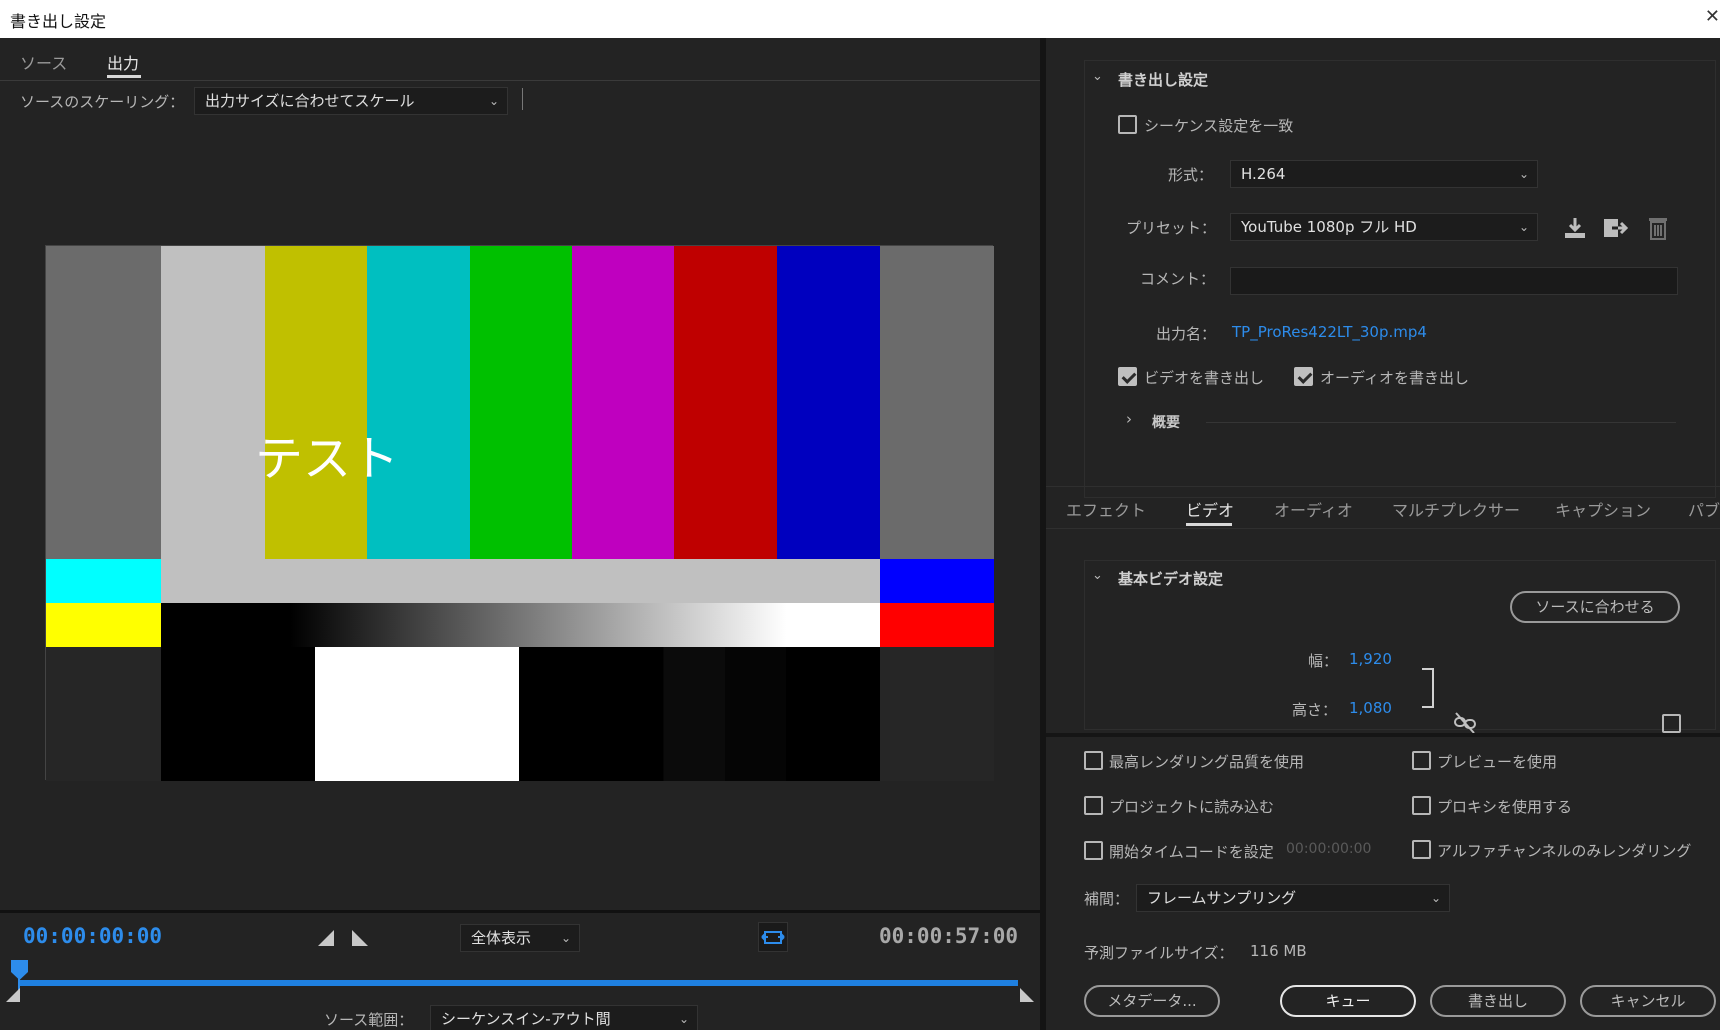 The height and width of the screenshot is (1030, 1720). Describe the element at coordinates (327, 459) in the screenshot. I see `overlay-text: テスト` at that location.